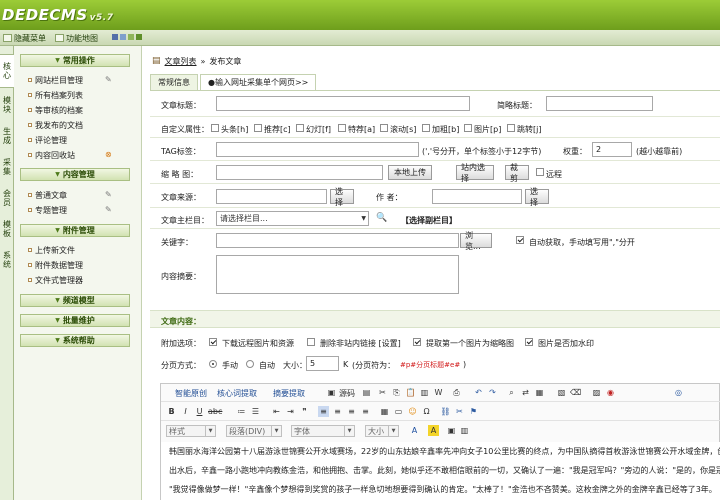  I want to click on ordered-list-icon: ≔, so click(241, 411).